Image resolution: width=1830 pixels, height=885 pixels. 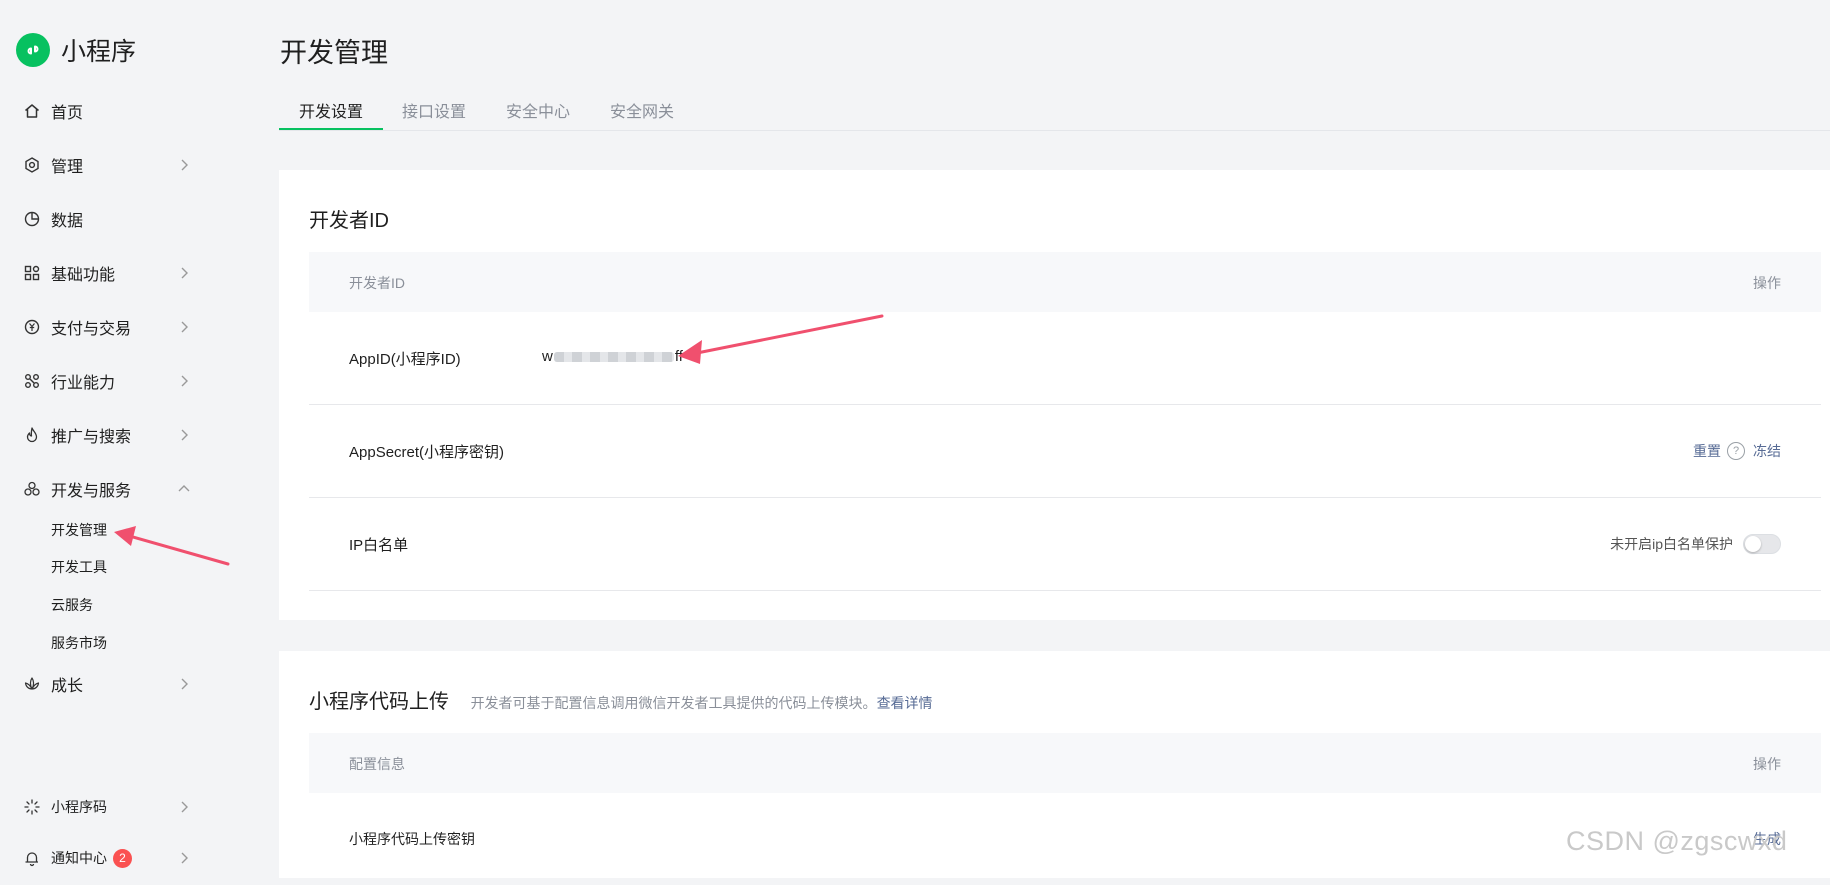 What do you see at coordinates (1065, 763) in the screenshot?
I see `table-header: 配置信息 操作` at bounding box center [1065, 763].